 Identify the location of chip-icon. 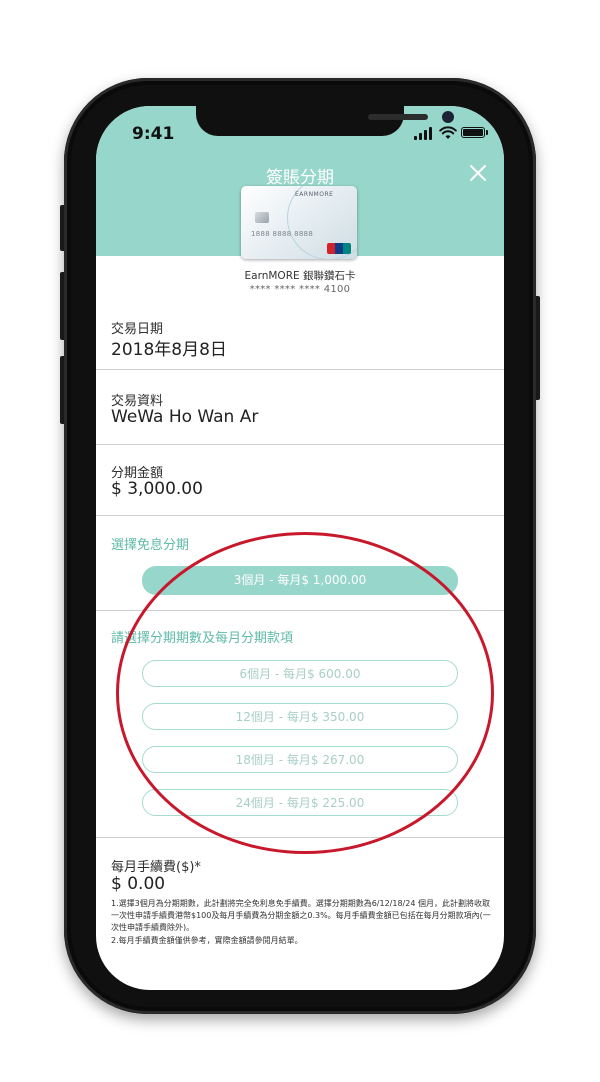
(262, 217).